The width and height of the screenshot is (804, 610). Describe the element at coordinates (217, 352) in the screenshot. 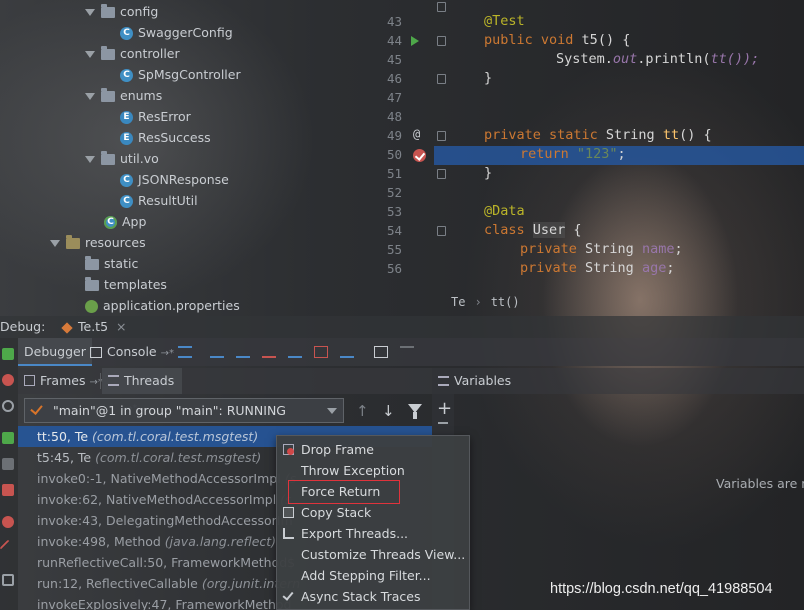

I see `step-over-icon` at that location.